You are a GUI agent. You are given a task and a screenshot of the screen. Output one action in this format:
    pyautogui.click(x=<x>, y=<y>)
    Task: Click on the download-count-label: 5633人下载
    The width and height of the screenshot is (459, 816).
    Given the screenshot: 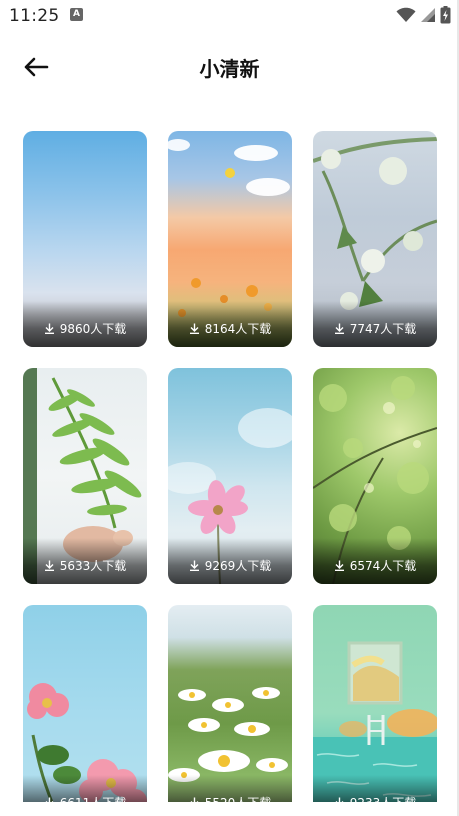 What is the action you would take?
    pyautogui.click(x=93, y=566)
    